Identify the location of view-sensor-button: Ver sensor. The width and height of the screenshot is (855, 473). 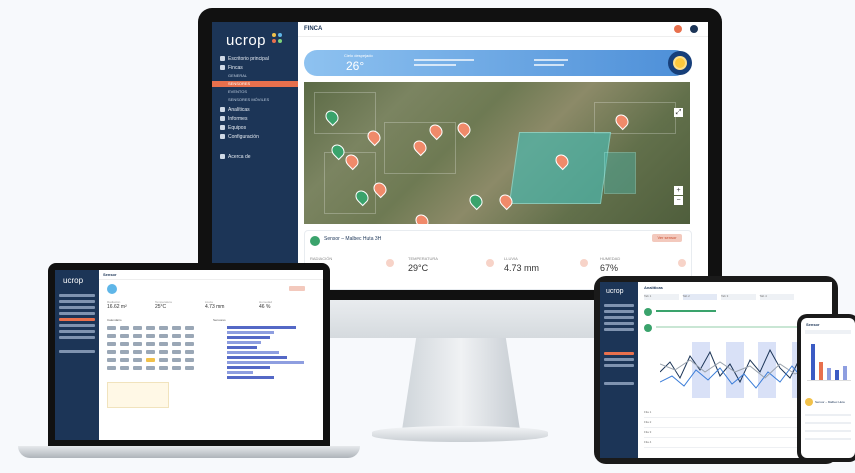
(667, 238).